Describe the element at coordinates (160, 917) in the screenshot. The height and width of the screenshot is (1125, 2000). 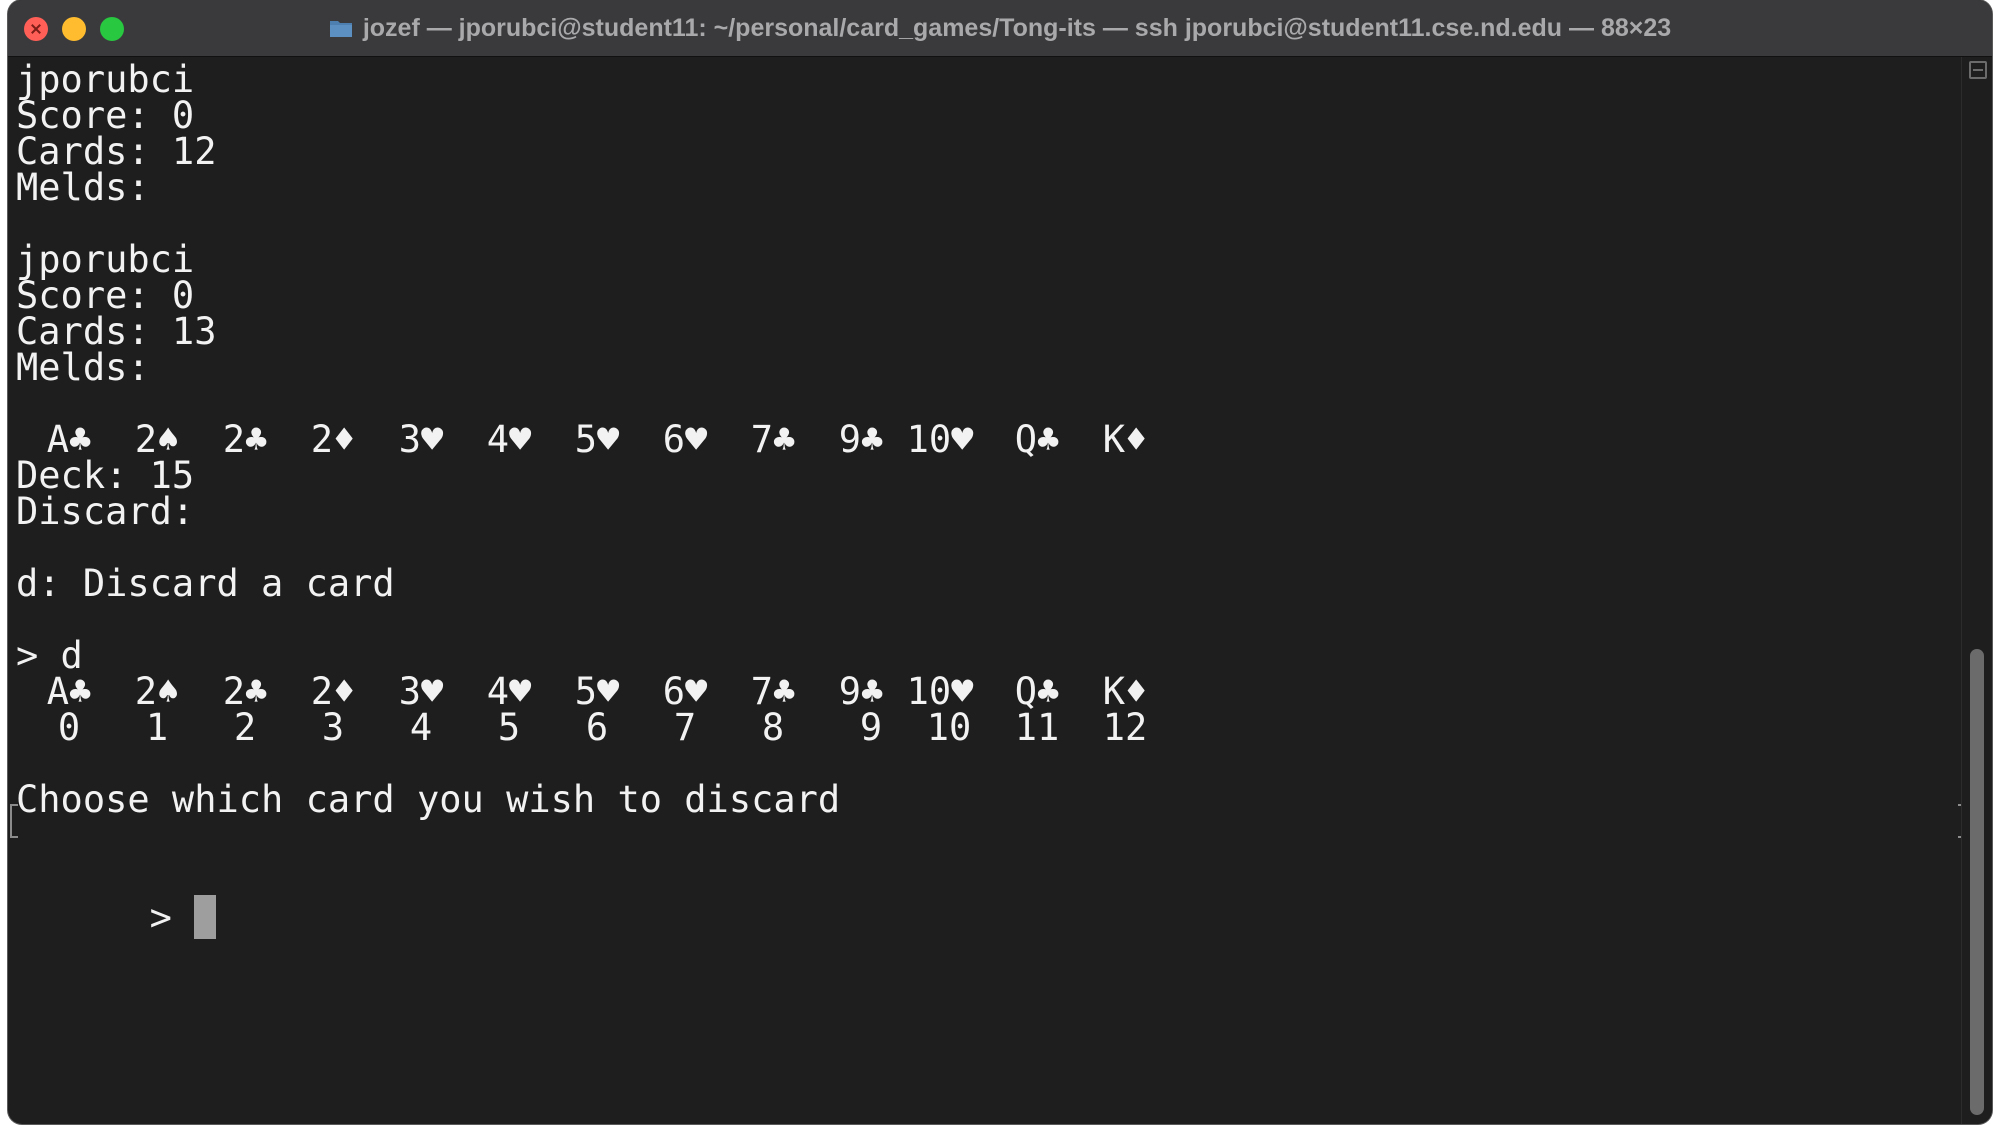
I see `prompt-symbol: >` at that location.